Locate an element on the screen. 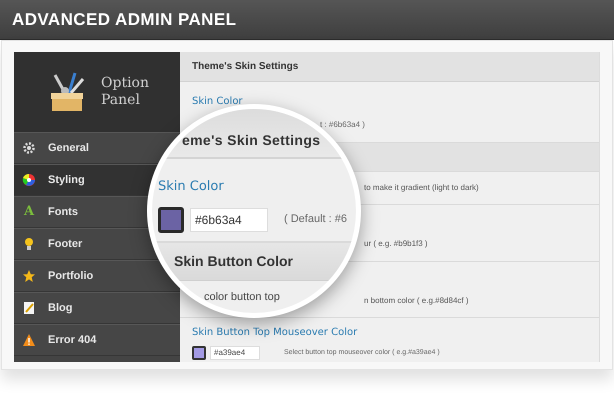 This screenshot has width=614, height=407. default-note: ( Default : #6 is located at coordinates (315, 220).